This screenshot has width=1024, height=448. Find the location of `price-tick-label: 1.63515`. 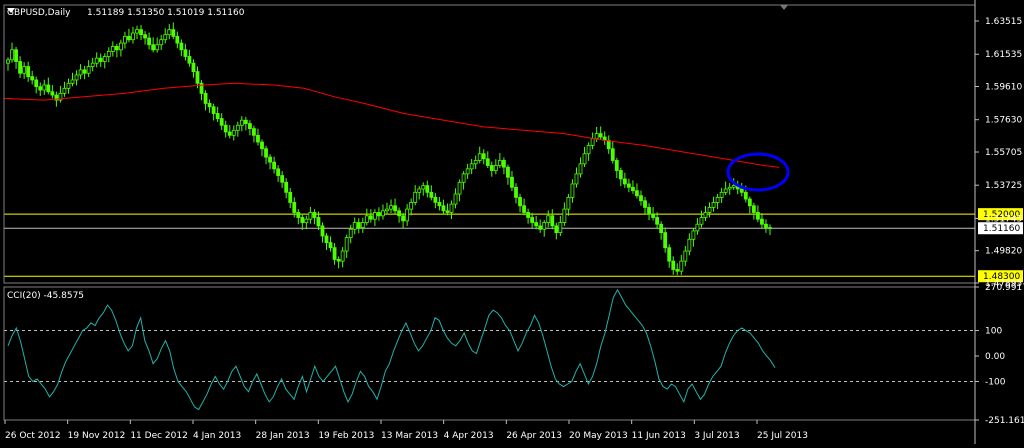

price-tick-label: 1.63515 is located at coordinates (1003, 22).